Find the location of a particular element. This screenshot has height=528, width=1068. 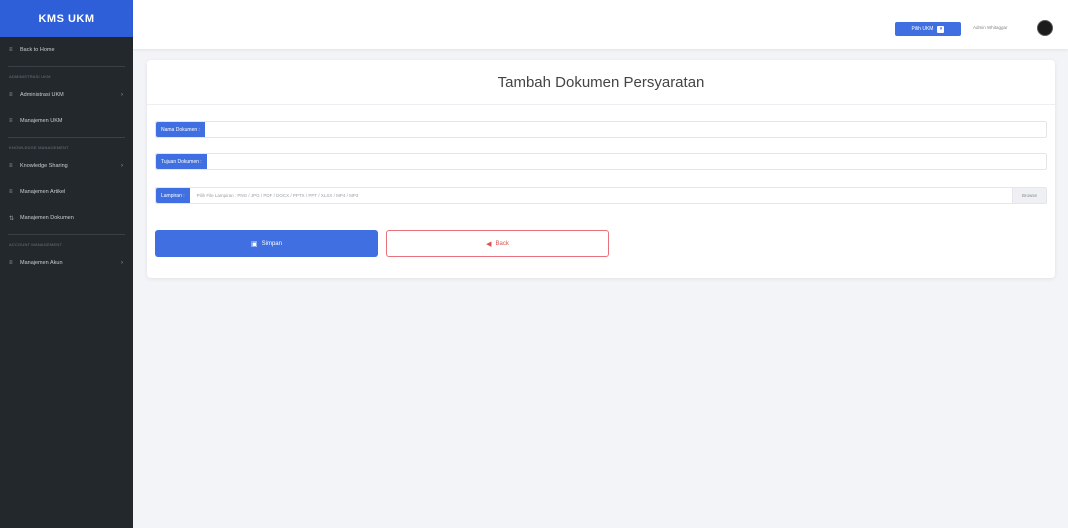

user-name: Admin Whitaggar is located at coordinates (990, 27).